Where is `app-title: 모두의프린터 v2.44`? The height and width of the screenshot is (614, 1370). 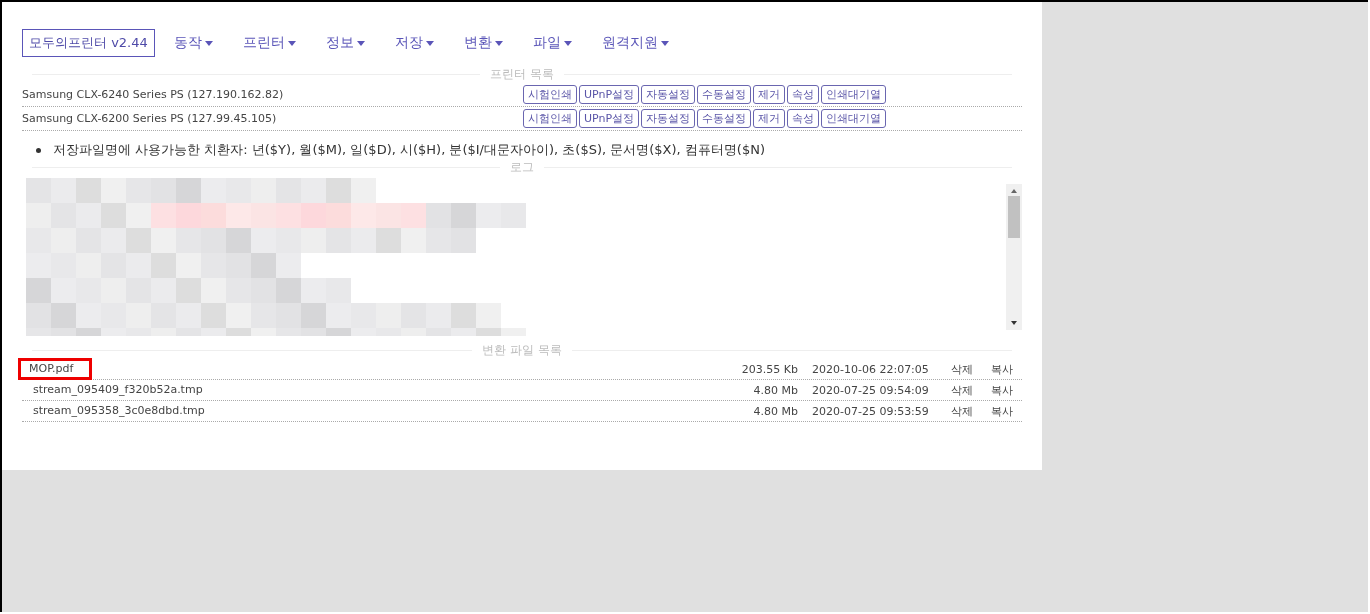 app-title: 모두의프린터 v2.44 is located at coordinates (88, 43).